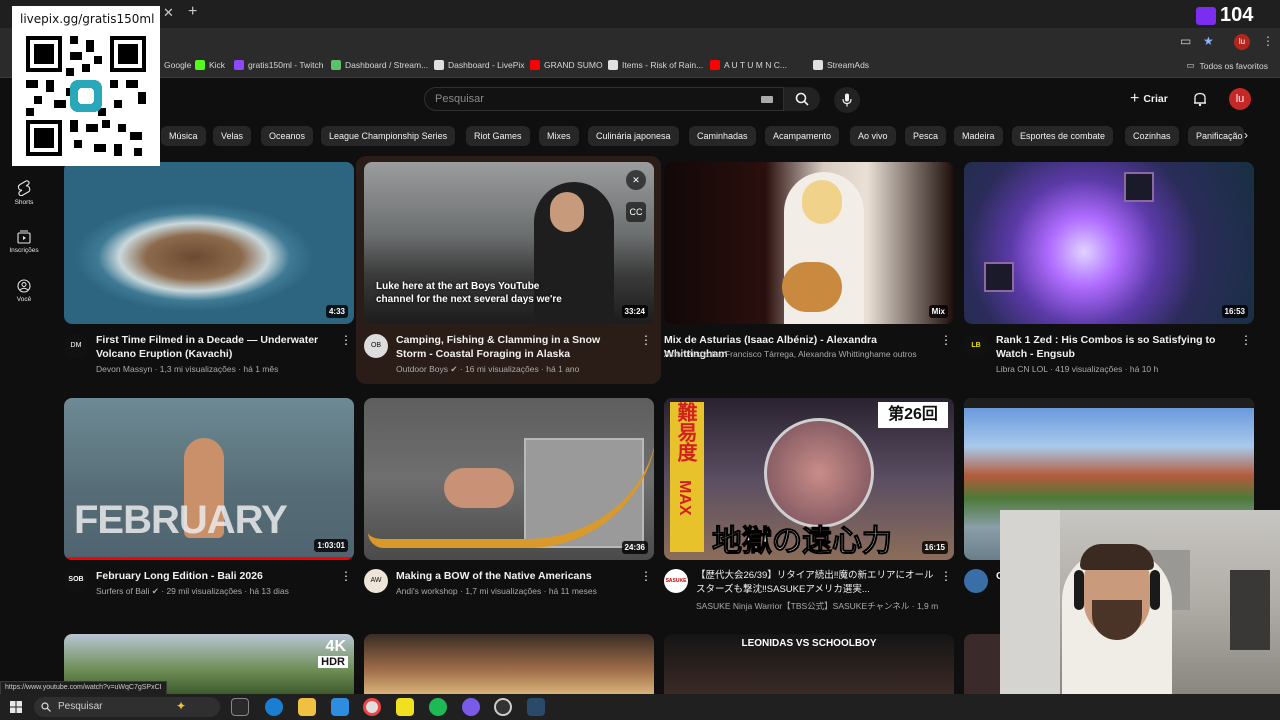 The height and width of the screenshot is (720, 1280). I want to click on video-title: February Long Edition - Bali 2026, so click(214, 576).